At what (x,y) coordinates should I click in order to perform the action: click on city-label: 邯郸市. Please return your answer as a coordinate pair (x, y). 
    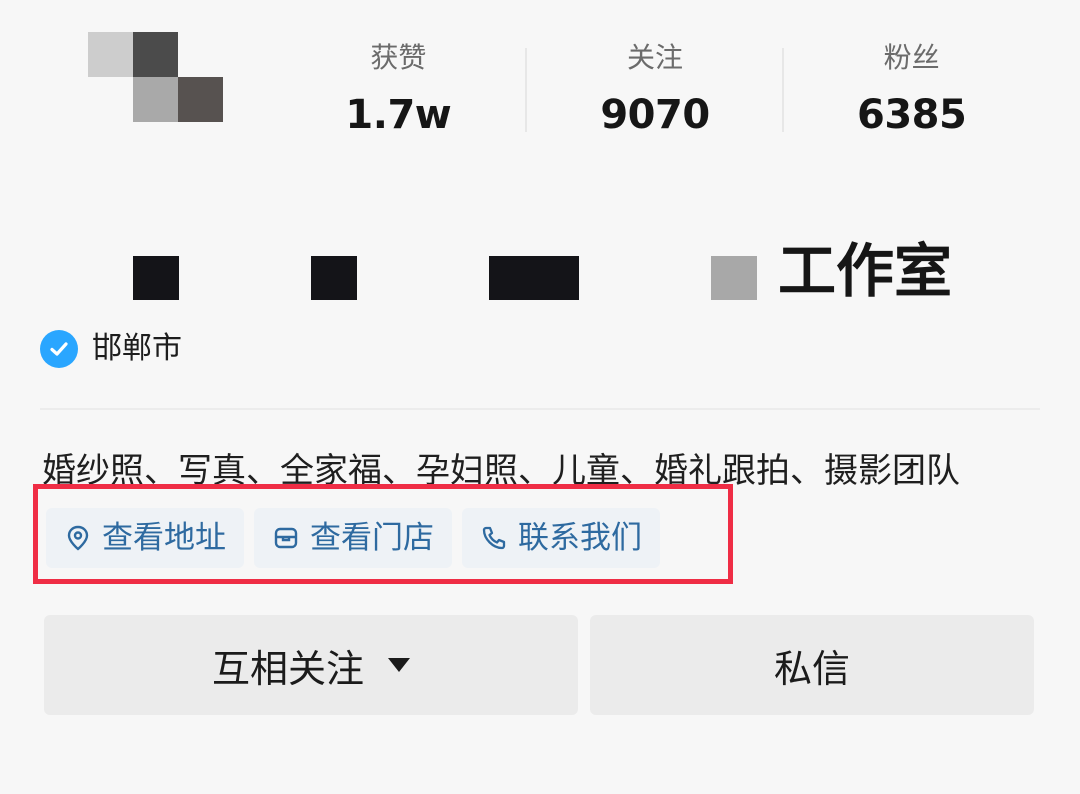
    Looking at the image, I should click on (137, 348).